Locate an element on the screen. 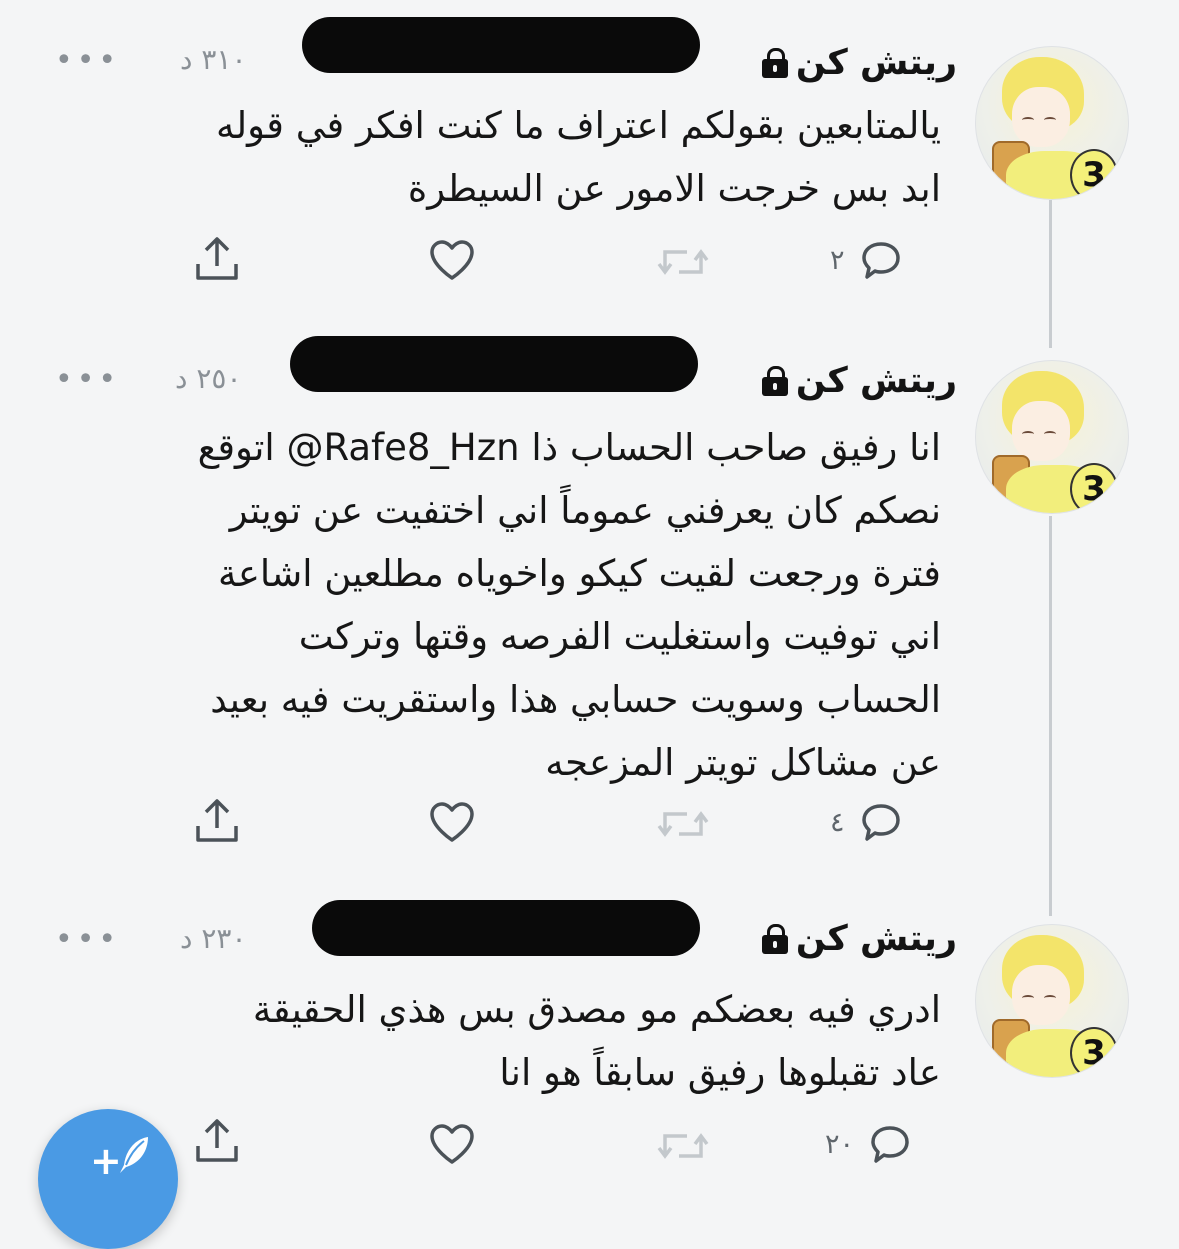  compose-tweet-button: + is located at coordinates (108, 1179).